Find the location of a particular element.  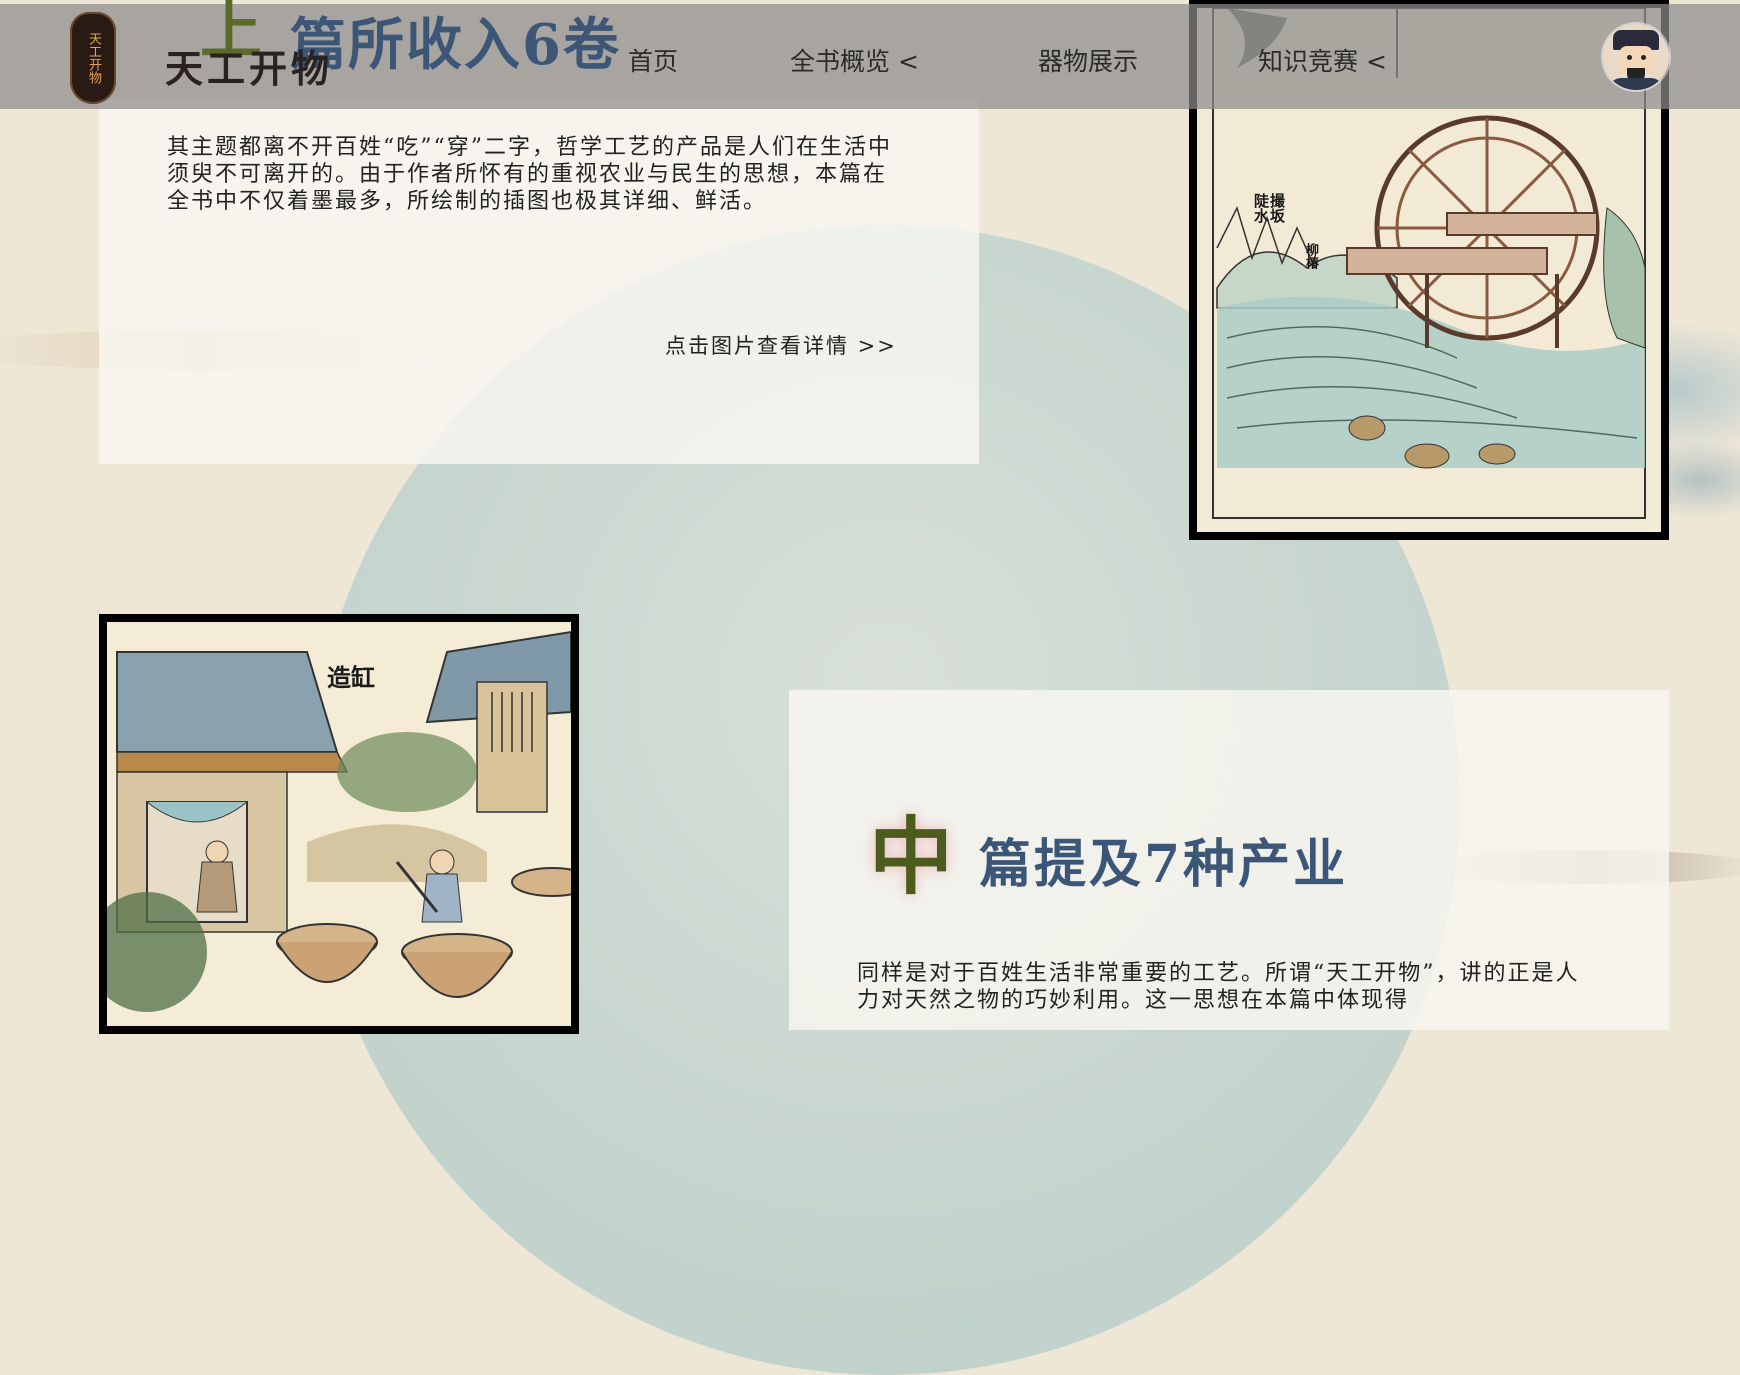

user-avatar is located at coordinates (1636, 57).